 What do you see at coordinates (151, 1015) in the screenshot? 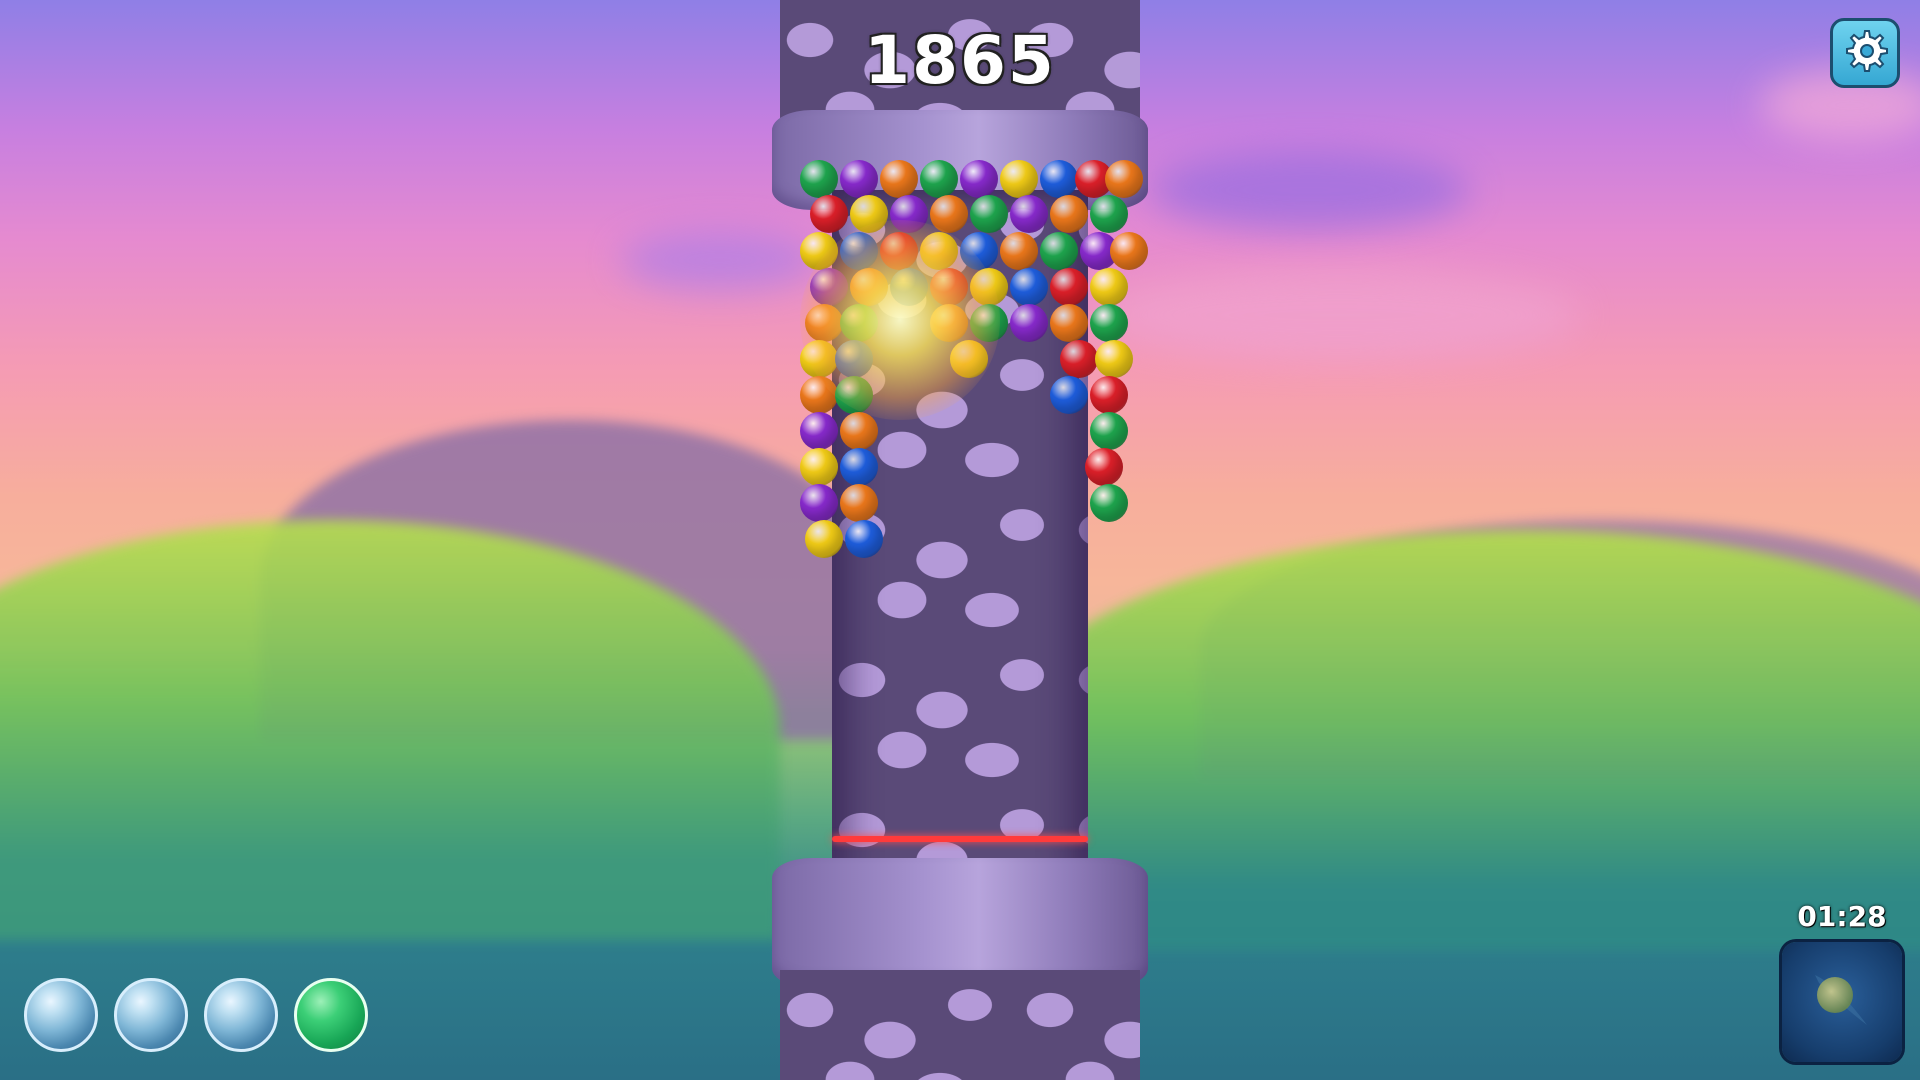
I see `queue-slot-2-empty-bubble` at bounding box center [151, 1015].